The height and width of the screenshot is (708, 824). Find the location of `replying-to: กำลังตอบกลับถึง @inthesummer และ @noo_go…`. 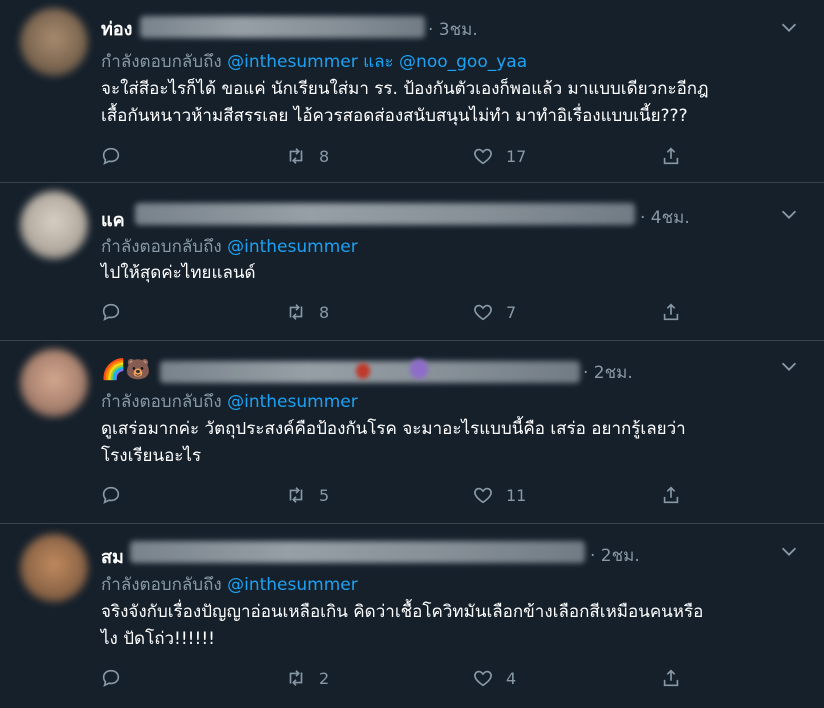

replying-to: กำลังตอบกลับถึง @inthesummer และ @noo_go… is located at coordinates (314, 61).